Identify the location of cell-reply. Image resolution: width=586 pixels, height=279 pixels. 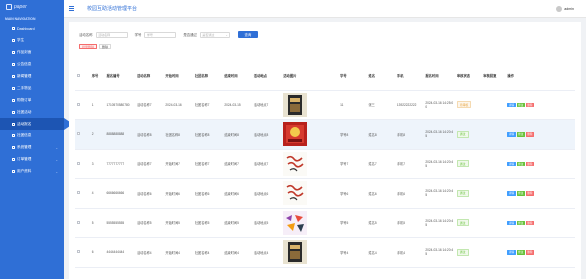
(493, 105).